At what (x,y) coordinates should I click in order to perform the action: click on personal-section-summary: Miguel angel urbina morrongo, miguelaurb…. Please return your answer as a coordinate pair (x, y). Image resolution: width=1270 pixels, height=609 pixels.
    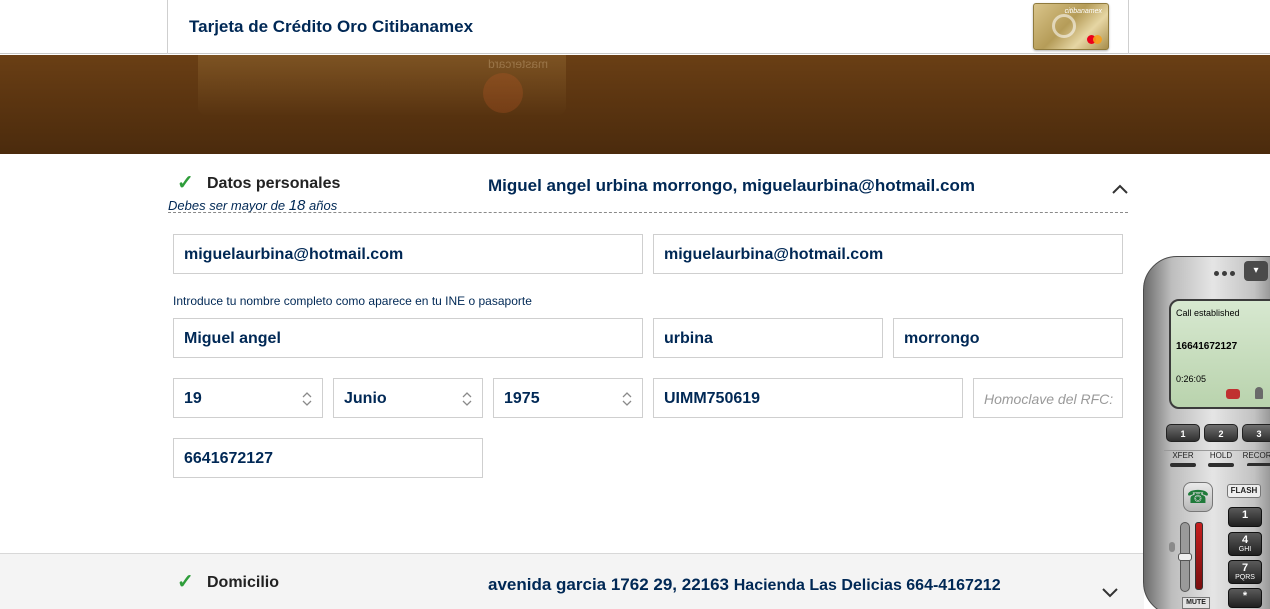
    Looking at the image, I should click on (731, 185).